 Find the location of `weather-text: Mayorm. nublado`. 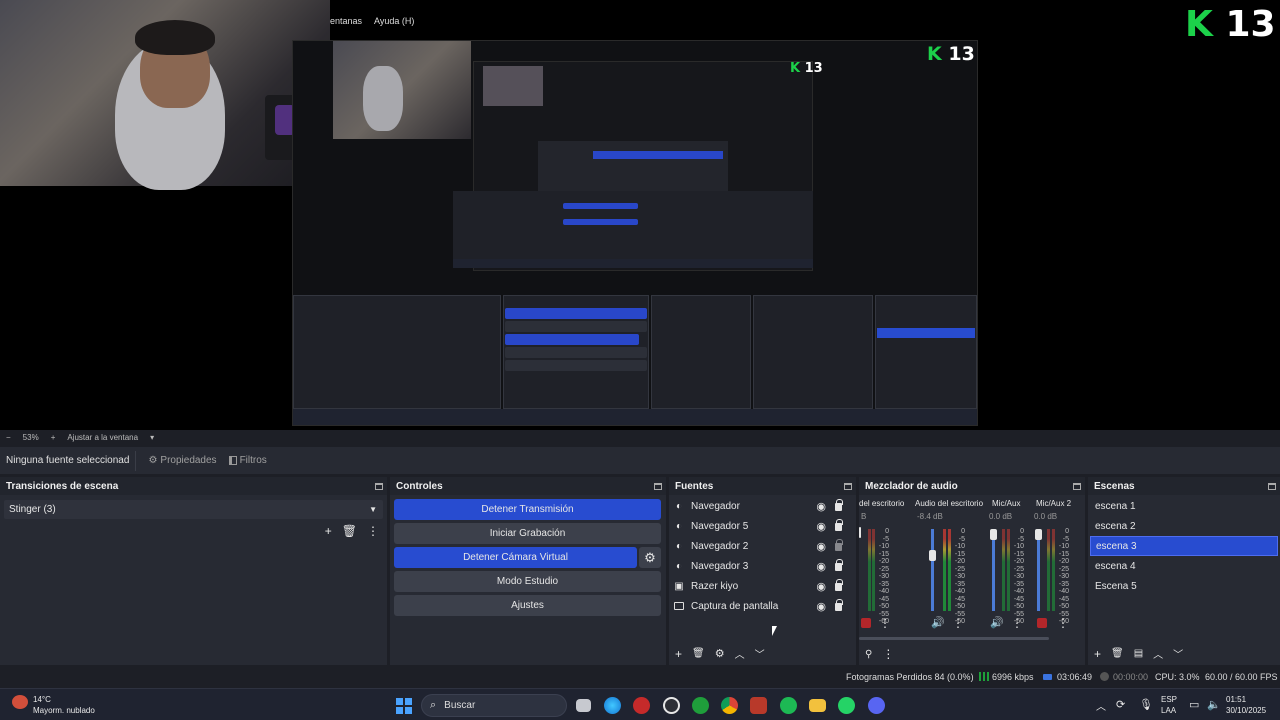

weather-text: Mayorm. nublado is located at coordinates (64, 710).